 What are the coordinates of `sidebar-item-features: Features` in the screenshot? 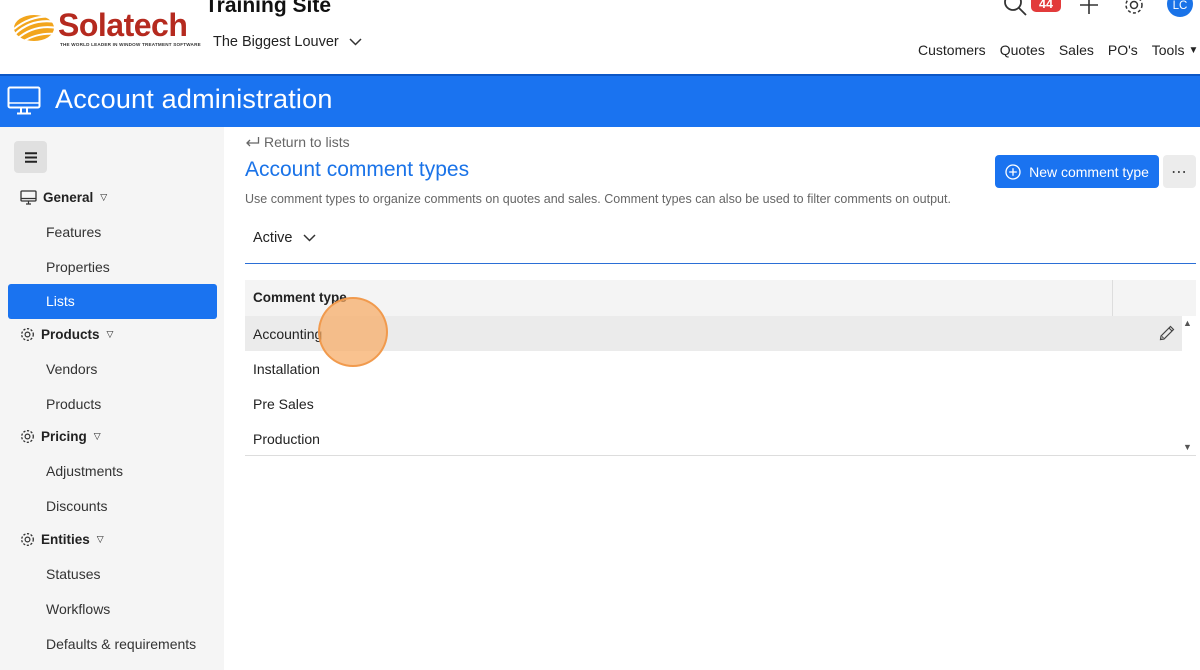 It's located at (112, 232).